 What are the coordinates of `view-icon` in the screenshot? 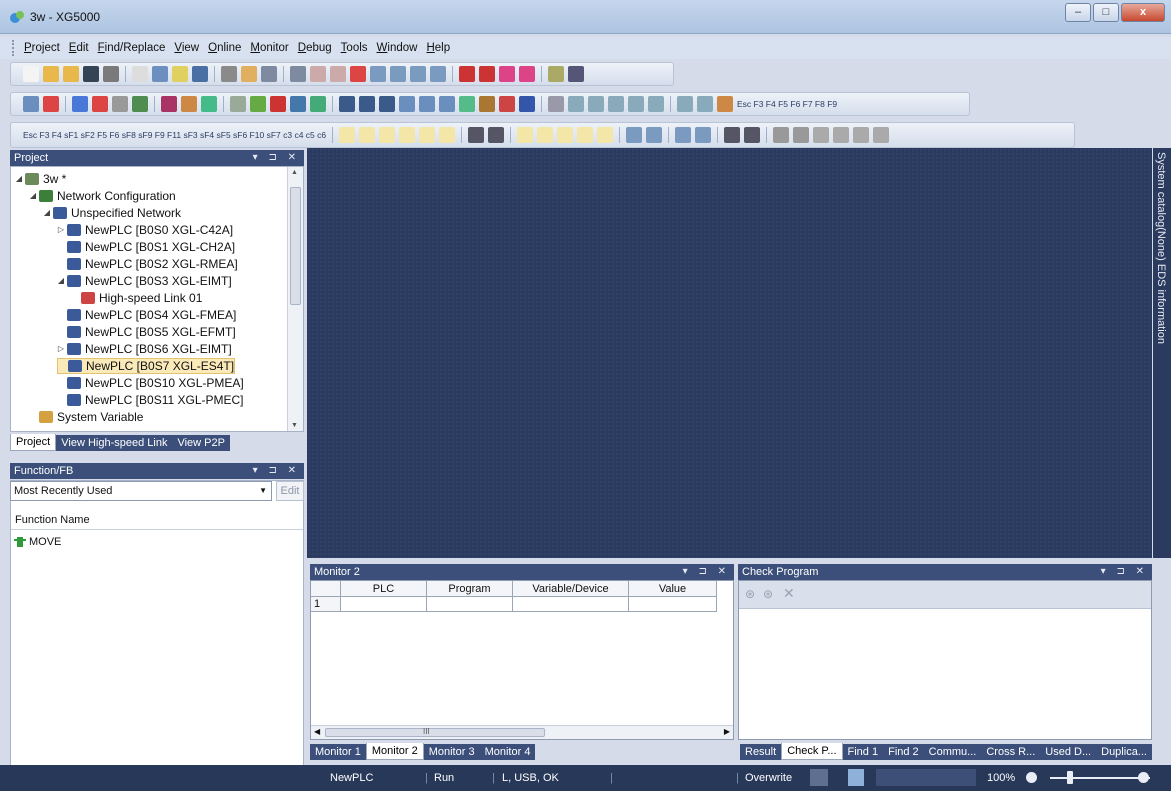 It's located at (856, 777).